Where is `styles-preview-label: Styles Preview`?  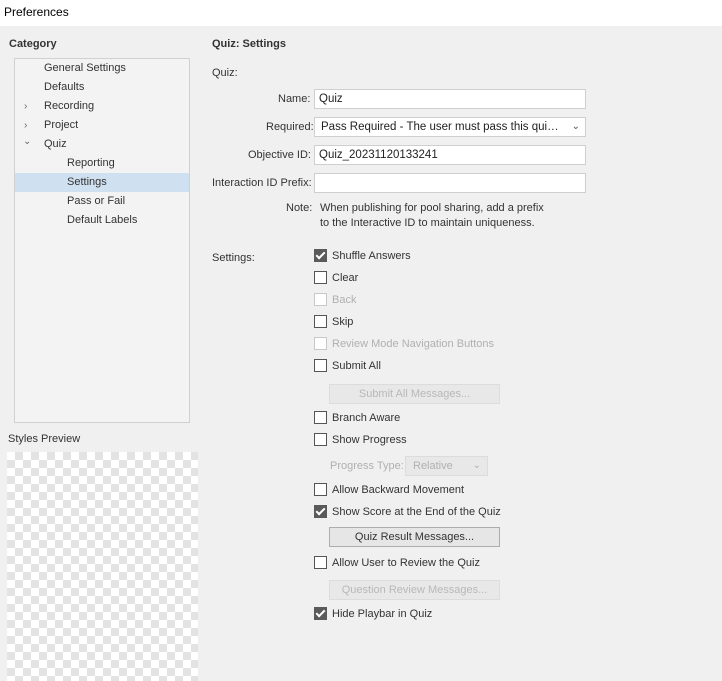
styles-preview-label: Styles Preview is located at coordinates (44, 439).